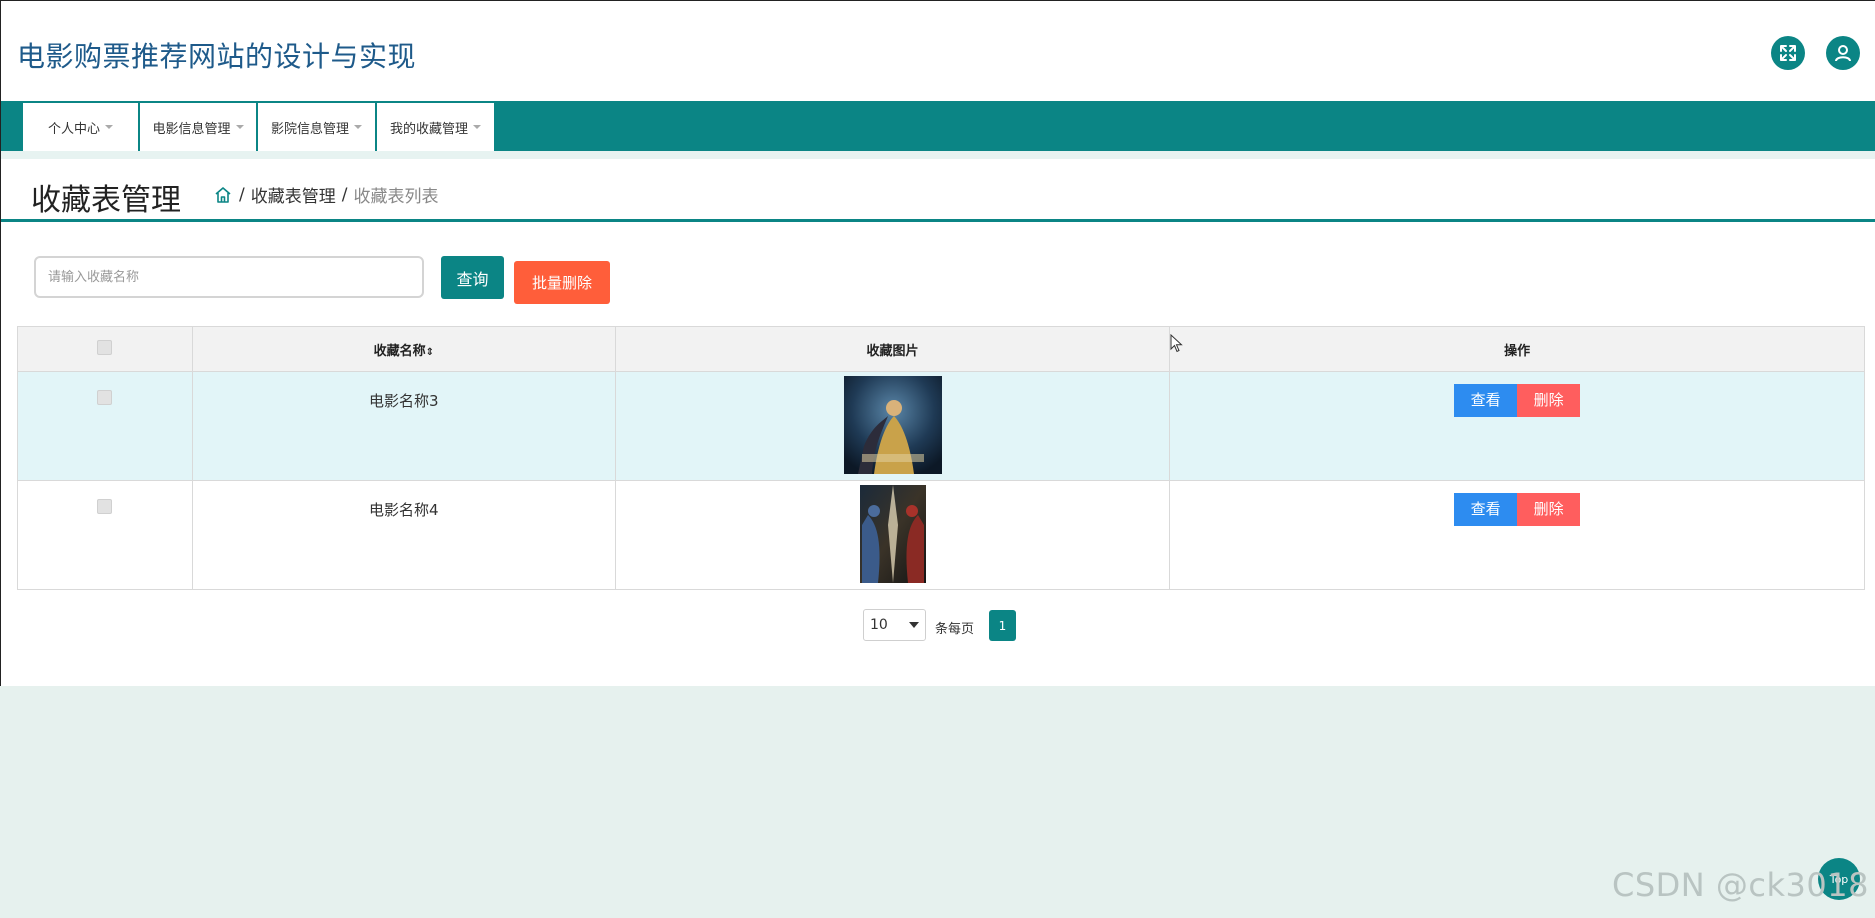 The height and width of the screenshot is (918, 1875). Describe the element at coordinates (1517, 349) in the screenshot. I see `column-header-actions: 操作` at that location.